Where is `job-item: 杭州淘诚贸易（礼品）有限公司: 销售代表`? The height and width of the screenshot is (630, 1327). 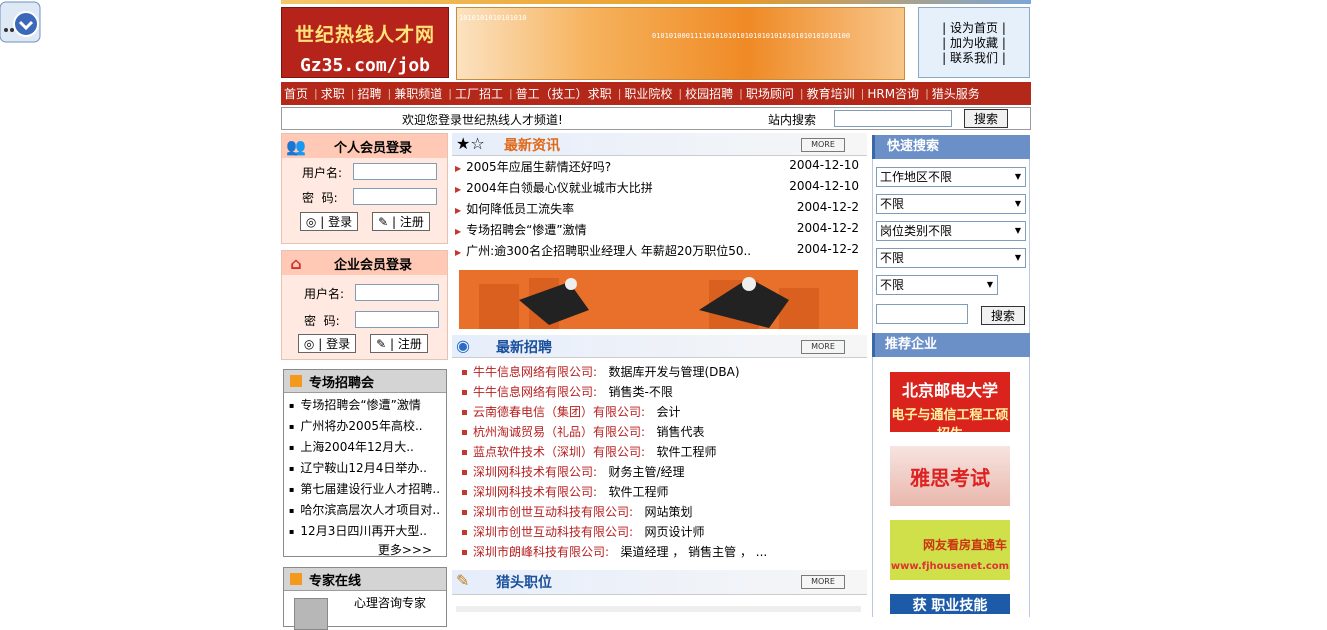 job-item: 杭州淘诚贸易（礼品）有限公司: 销售代表 is located at coordinates (662, 431).